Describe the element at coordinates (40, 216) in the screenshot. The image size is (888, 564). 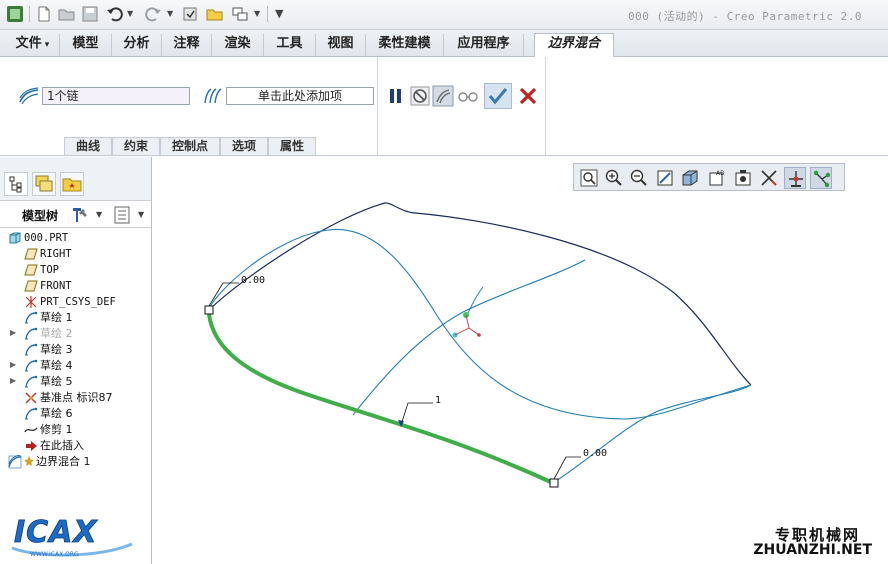
I see `model-tree-title: 模型树` at that location.